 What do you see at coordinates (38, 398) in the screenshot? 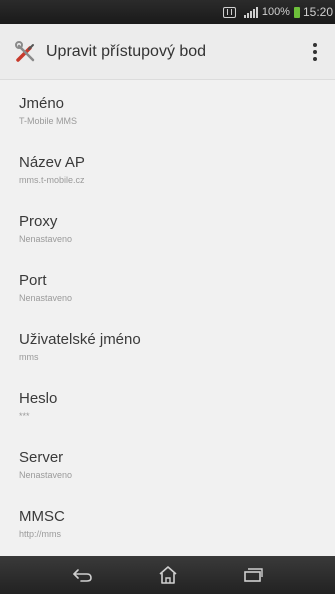
I see `setting-title: Heslo` at bounding box center [38, 398].